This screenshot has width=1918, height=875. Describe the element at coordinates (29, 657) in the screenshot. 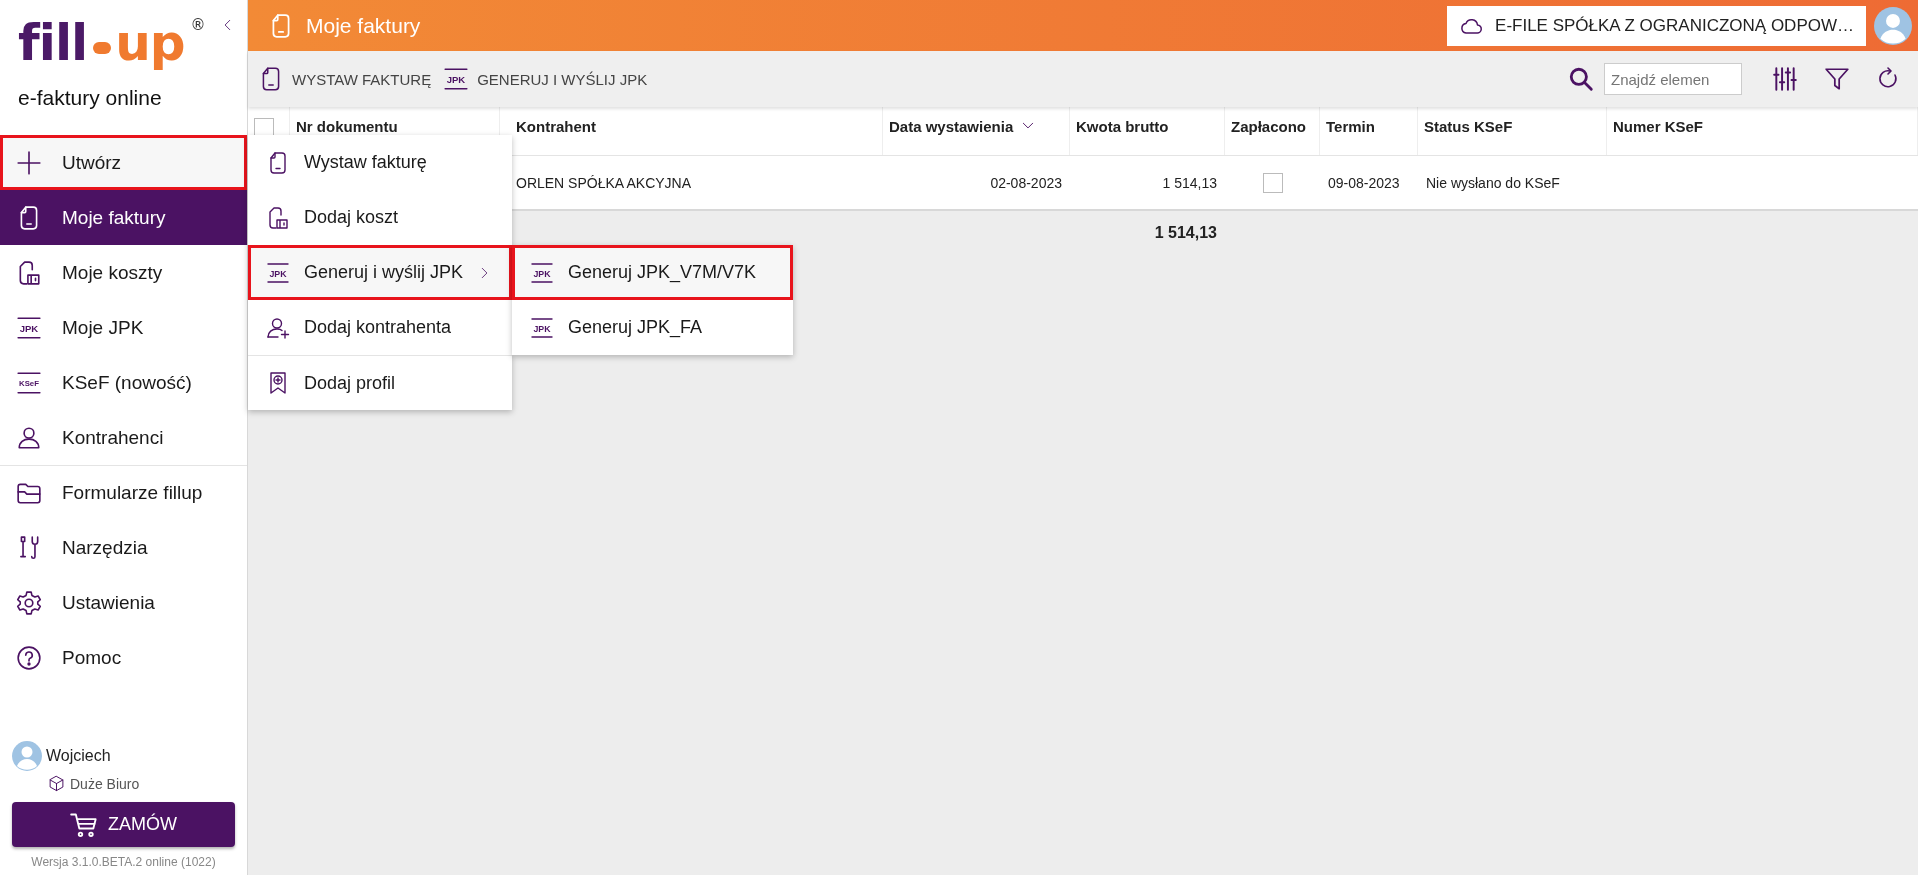

I see `help-icon` at that location.